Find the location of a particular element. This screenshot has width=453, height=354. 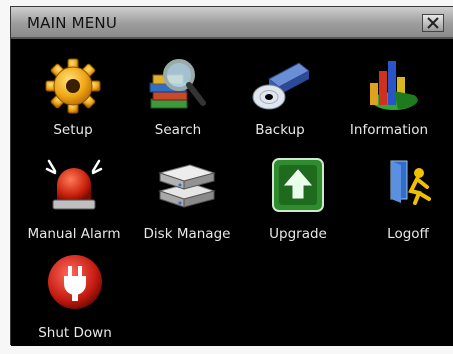

menu-item-label: Manual Alarm is located at coordinates (74, 234).